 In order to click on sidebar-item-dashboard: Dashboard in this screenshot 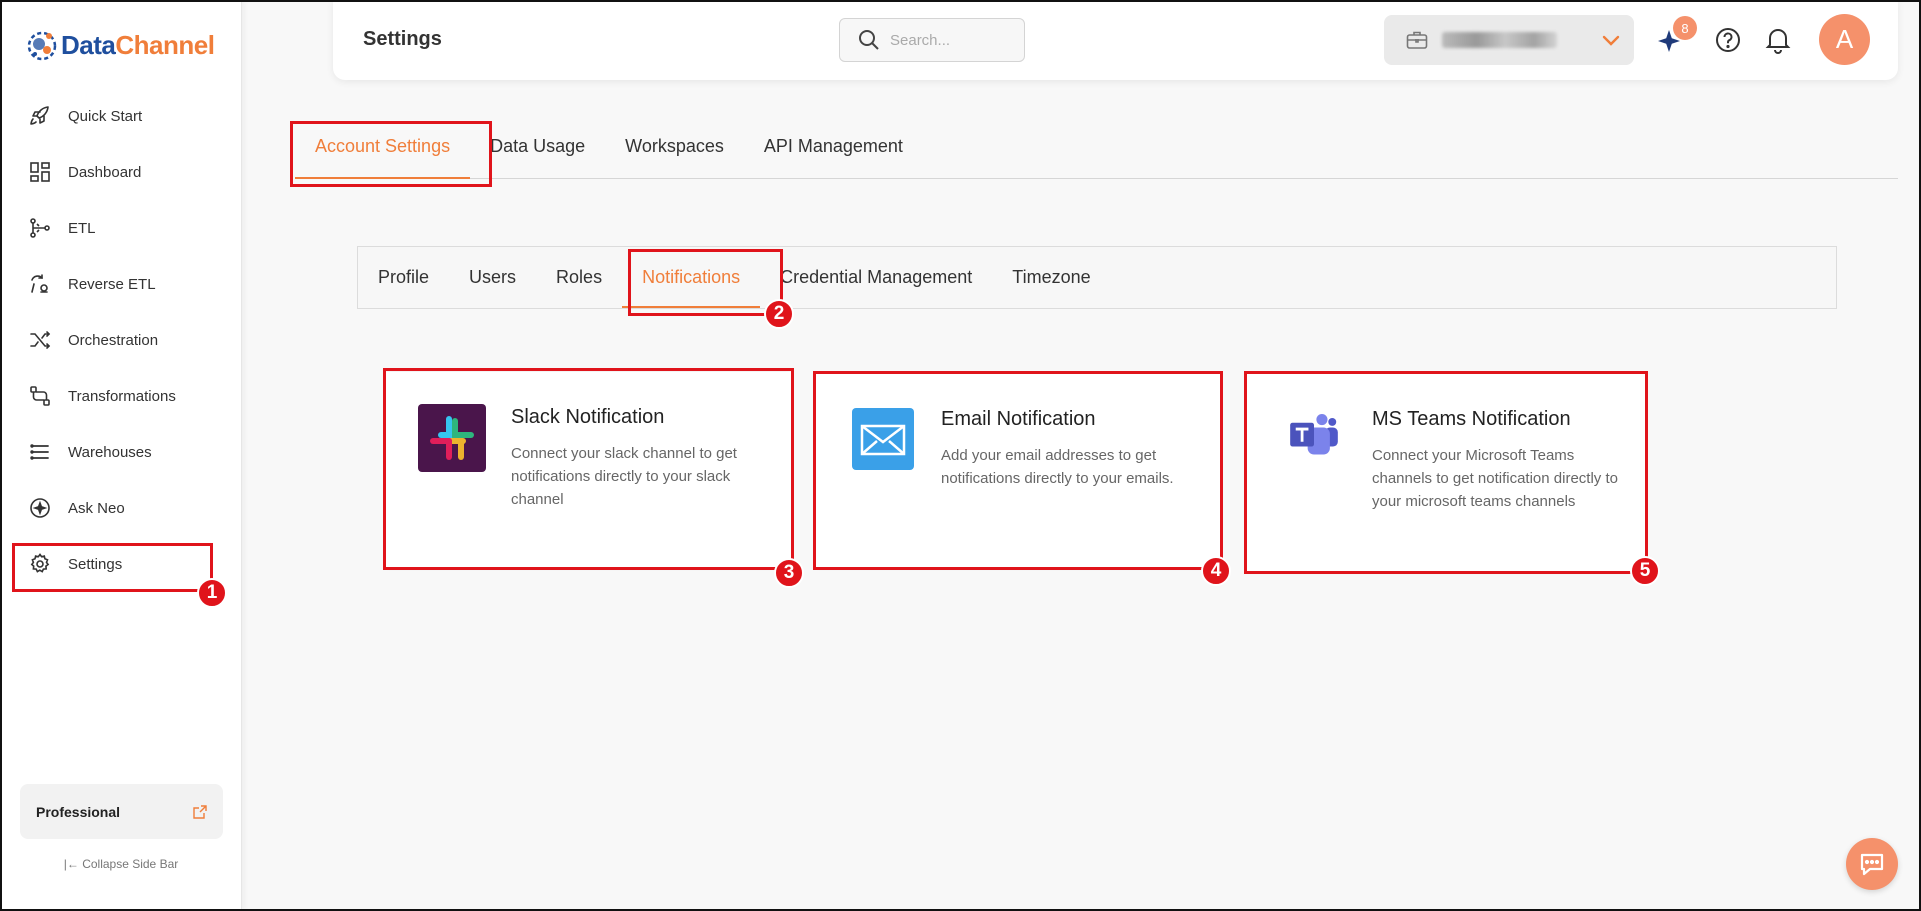, I will do `click(121, 172)`.